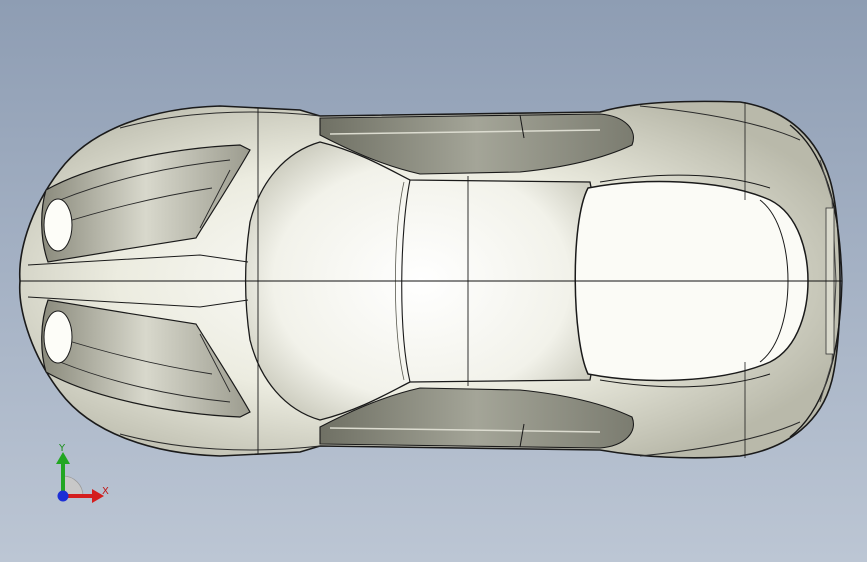  Describe the element at coordinates (62, 448) in the screenshot. I see `y-axis-label: Y` at that location.